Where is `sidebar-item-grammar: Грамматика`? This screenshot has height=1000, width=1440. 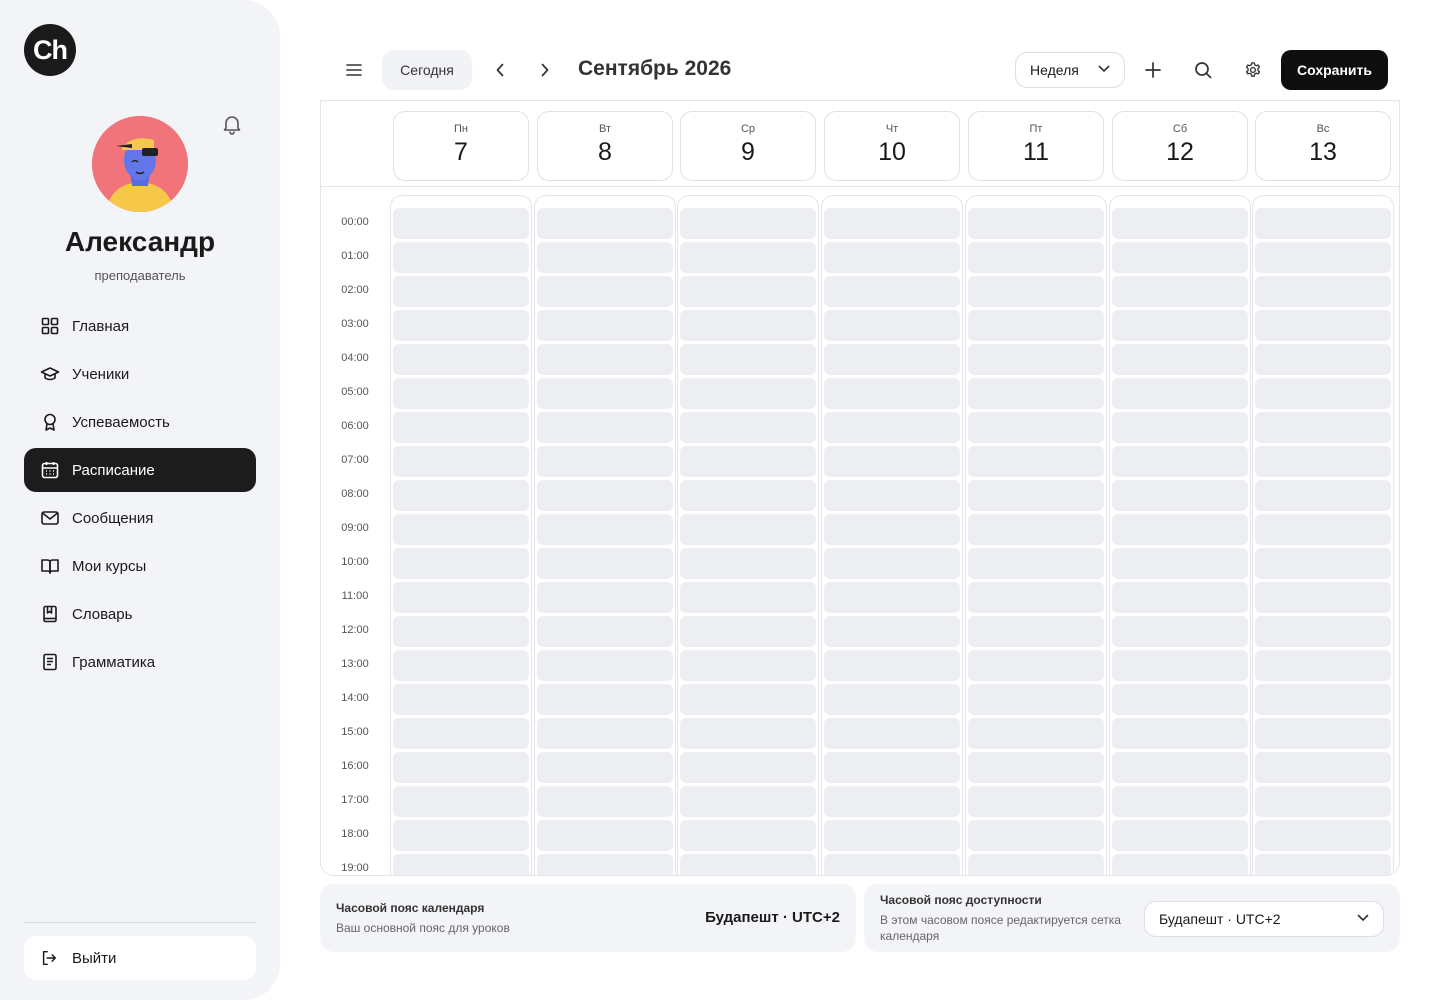 sidebar-item-grammar: Грамматика is located at coordinates (140, 662).